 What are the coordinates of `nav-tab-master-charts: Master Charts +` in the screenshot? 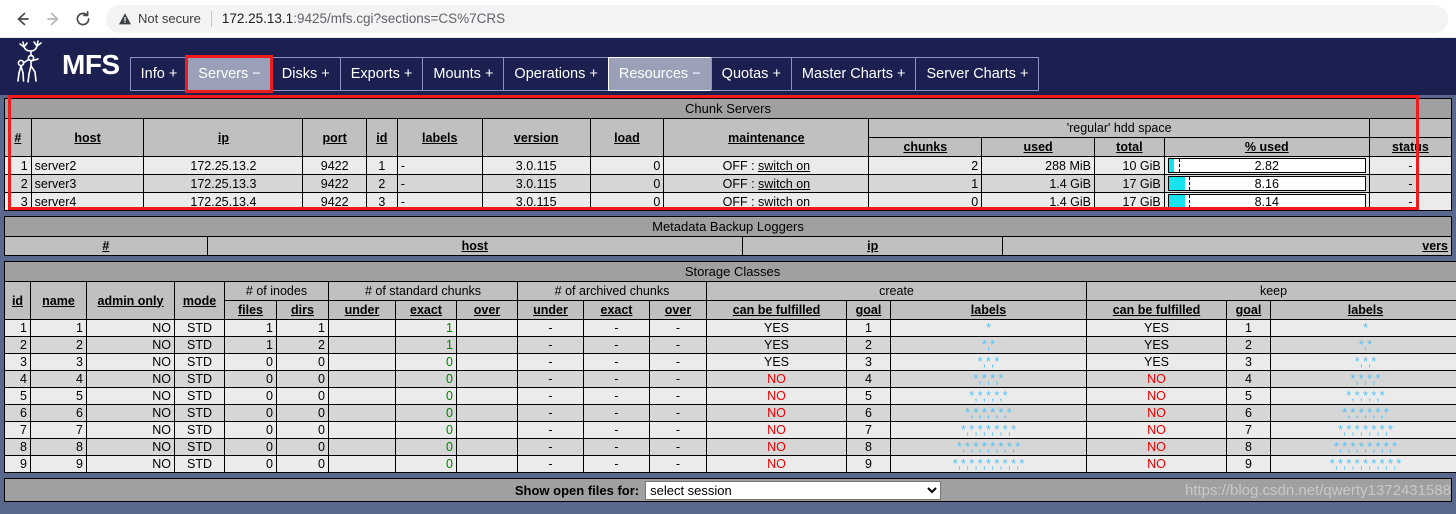 It's located at (853, 74).